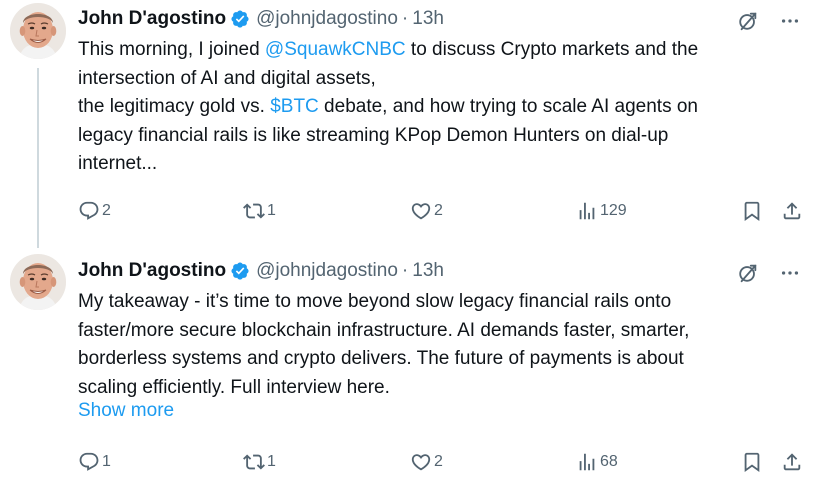 This screenshot has width=825, height=484. What do you see at coordinates (174, 106) in the screenshot?
I see `text-segment: the legitimacy gold vs.` at bounding box center [174, 106].